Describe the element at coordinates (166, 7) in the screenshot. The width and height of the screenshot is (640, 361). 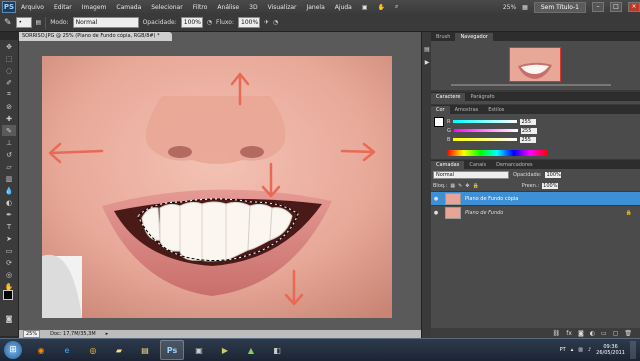
I see `menu-selecionar: Selecionar` at that location.